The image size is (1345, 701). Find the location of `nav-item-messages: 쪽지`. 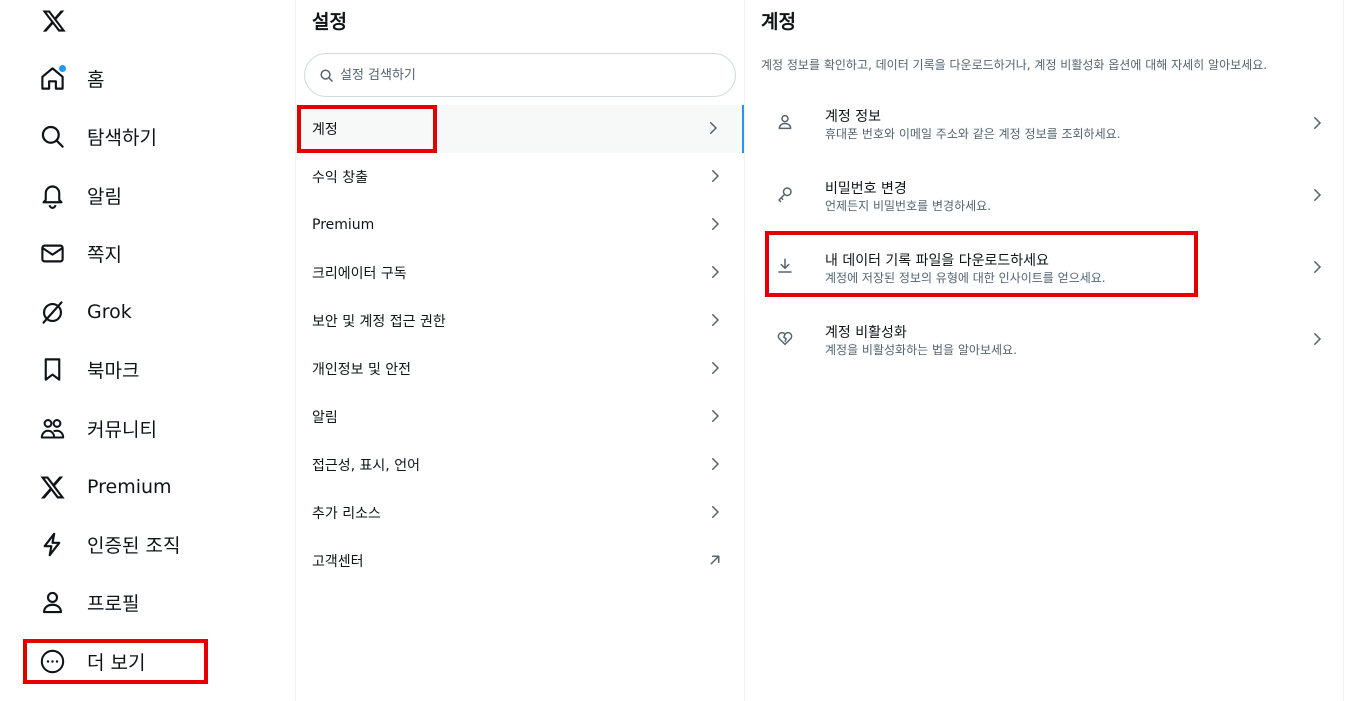

nav-item-messages: 쪽지 is located at coordinates (80, 253).